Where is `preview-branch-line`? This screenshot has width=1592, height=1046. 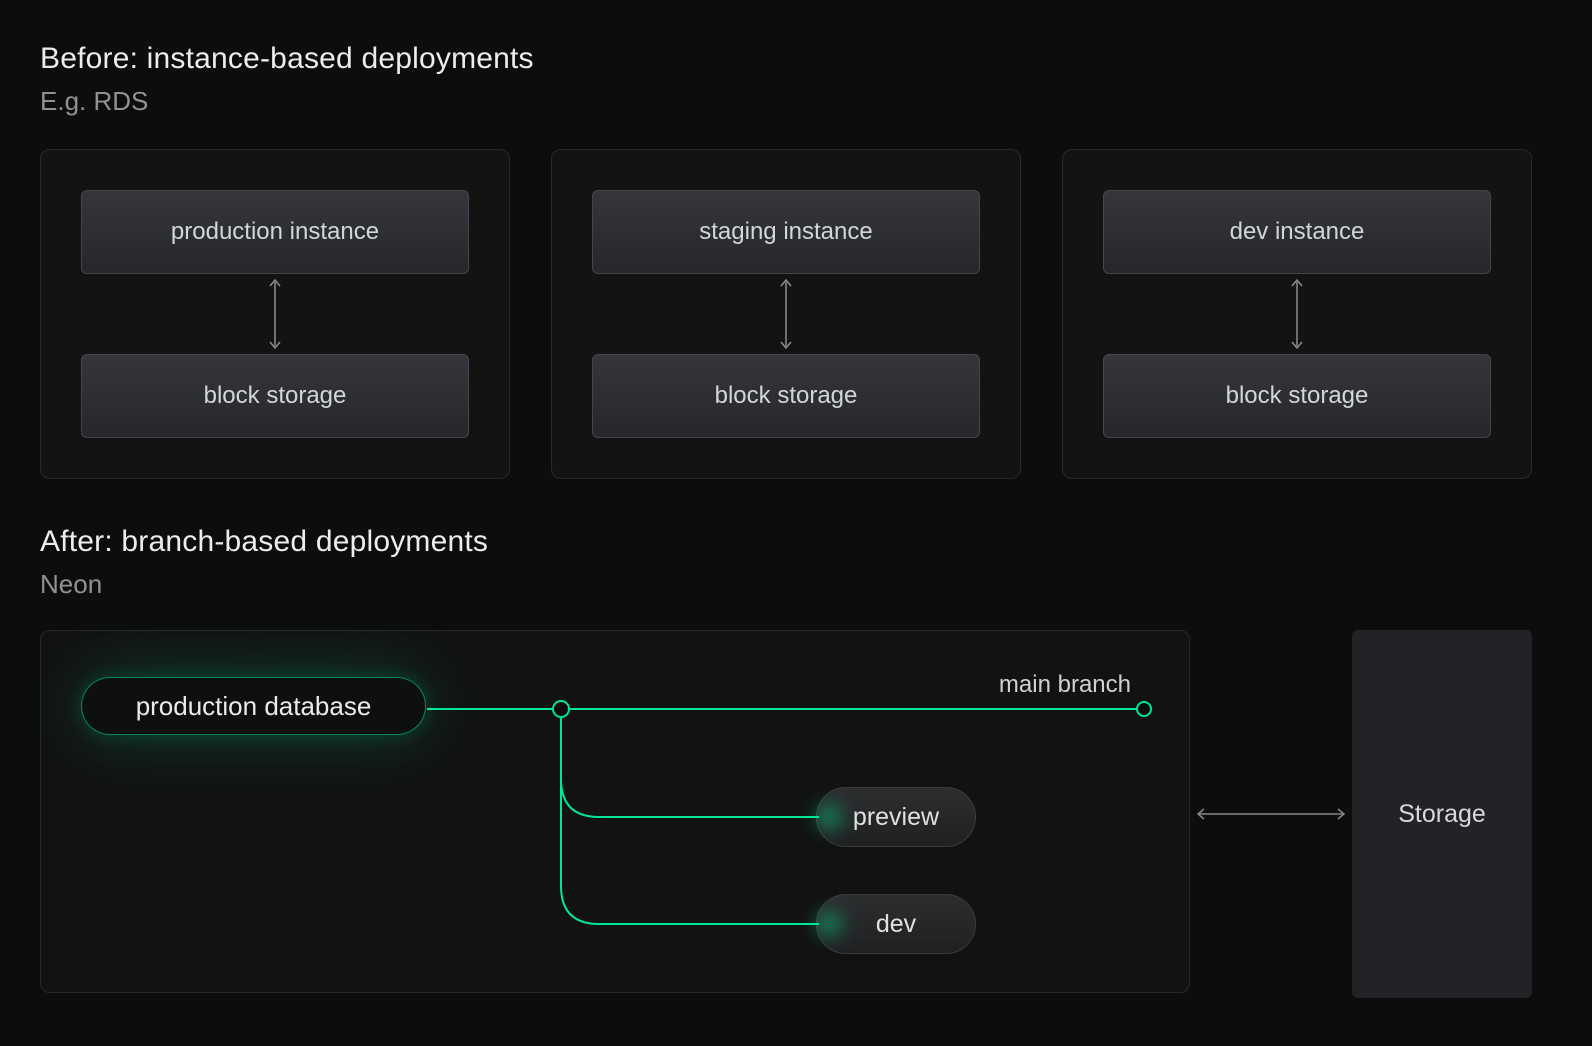 preview-branch-line is located at coordinates (689, 763).